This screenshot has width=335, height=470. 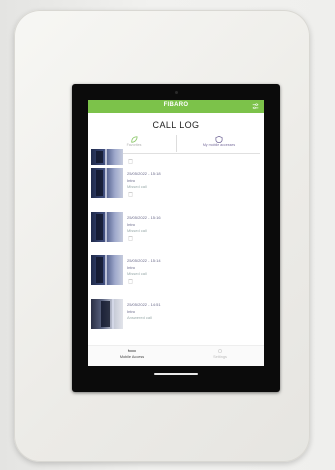 I want to click on call-row: 25/05/2022 - 15:14 Intro Missed call, so click(x=176, y=275).